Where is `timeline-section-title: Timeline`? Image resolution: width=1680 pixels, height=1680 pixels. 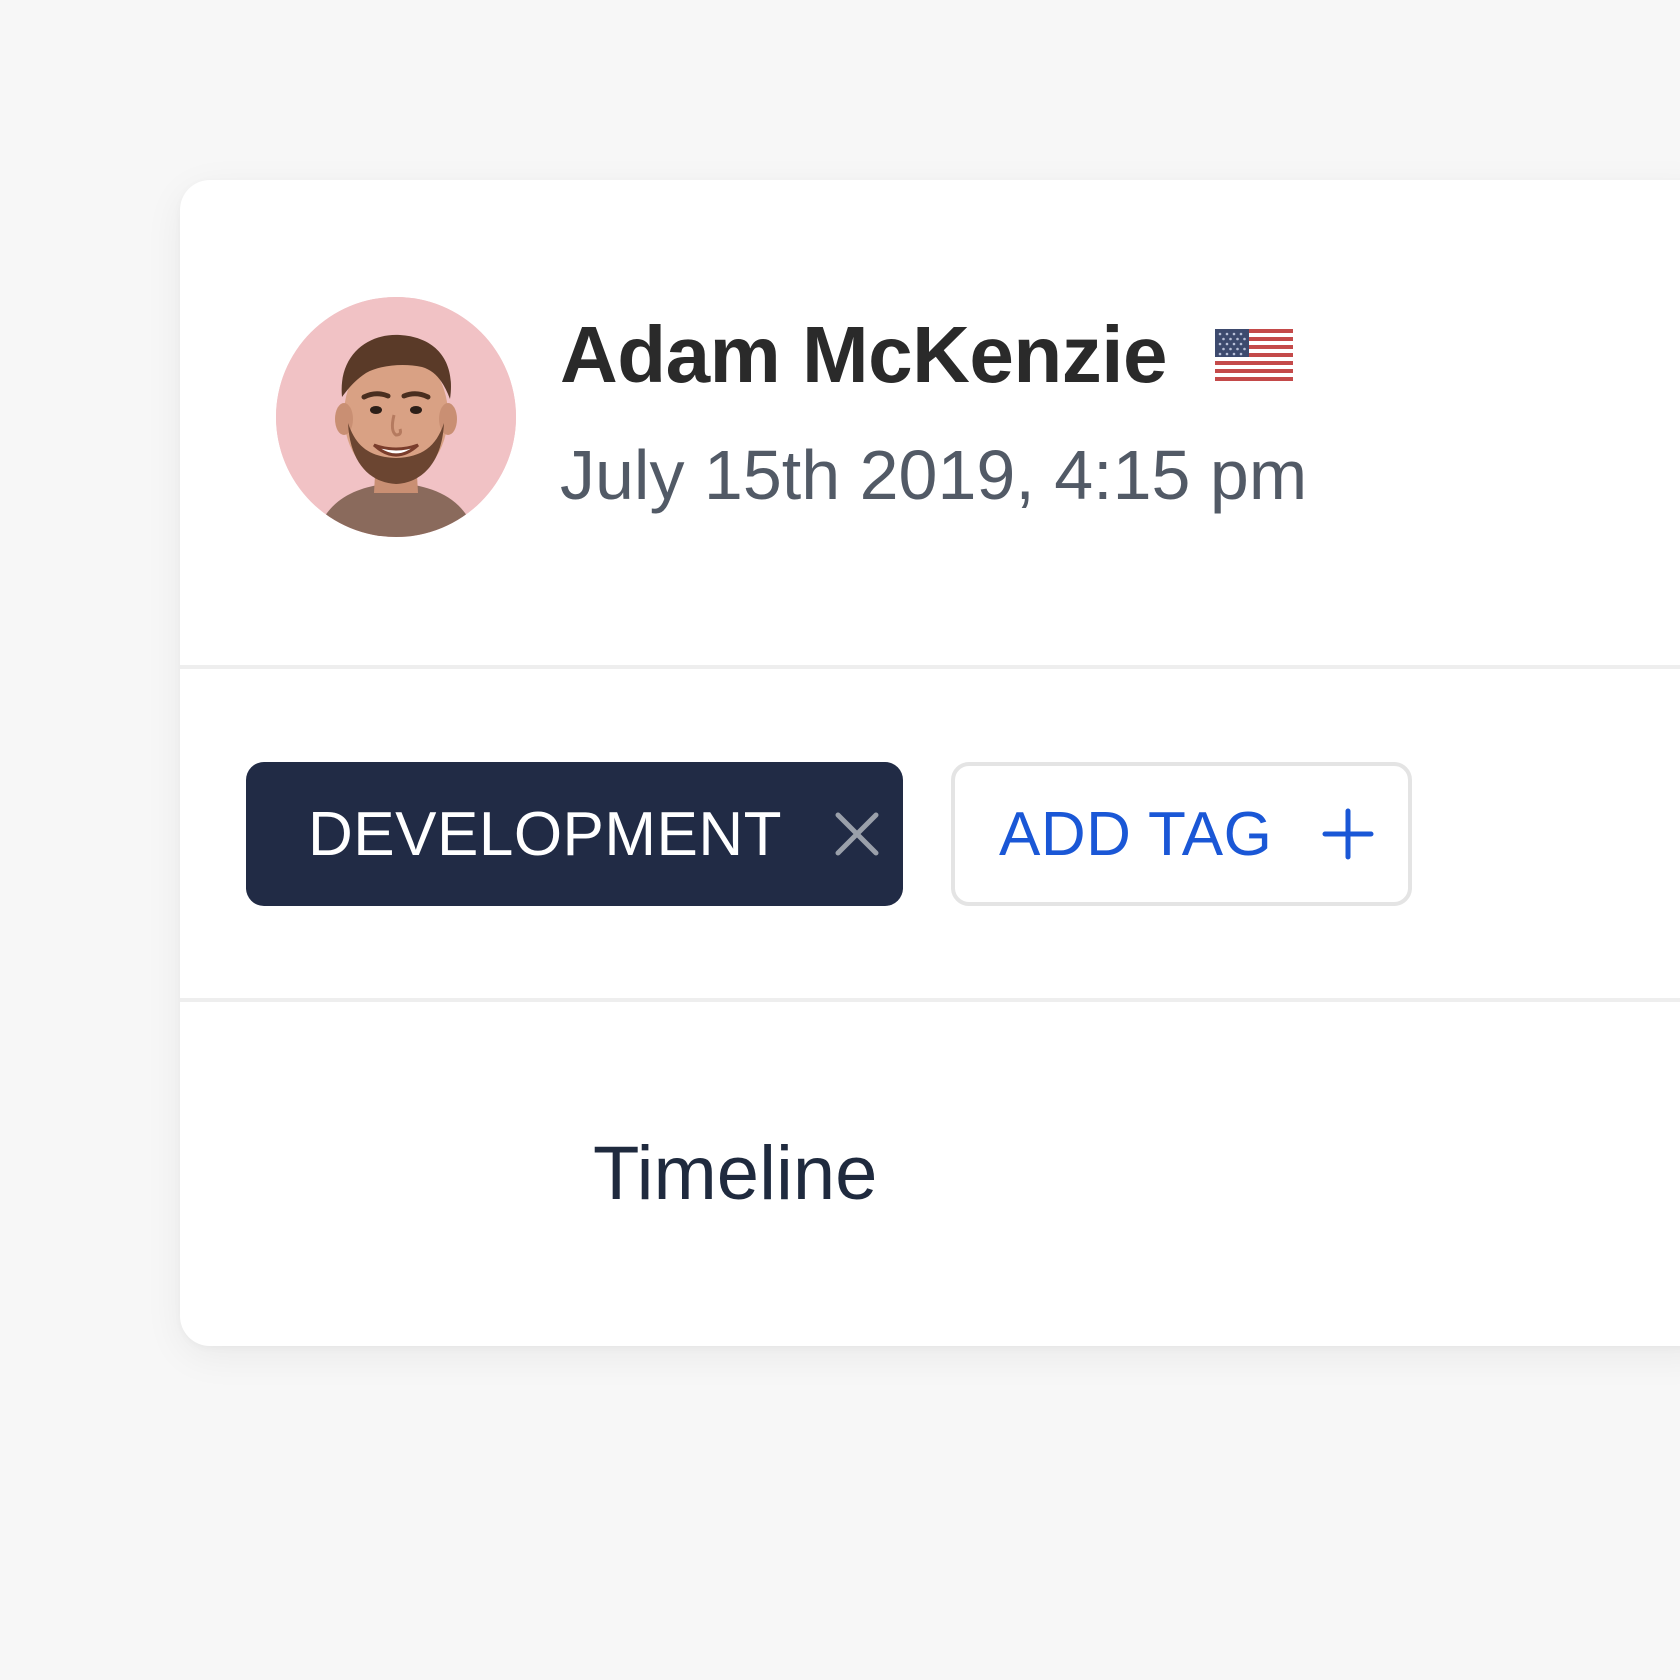
timeline-section-title: Timeline is located at coordinates (735, 1173).